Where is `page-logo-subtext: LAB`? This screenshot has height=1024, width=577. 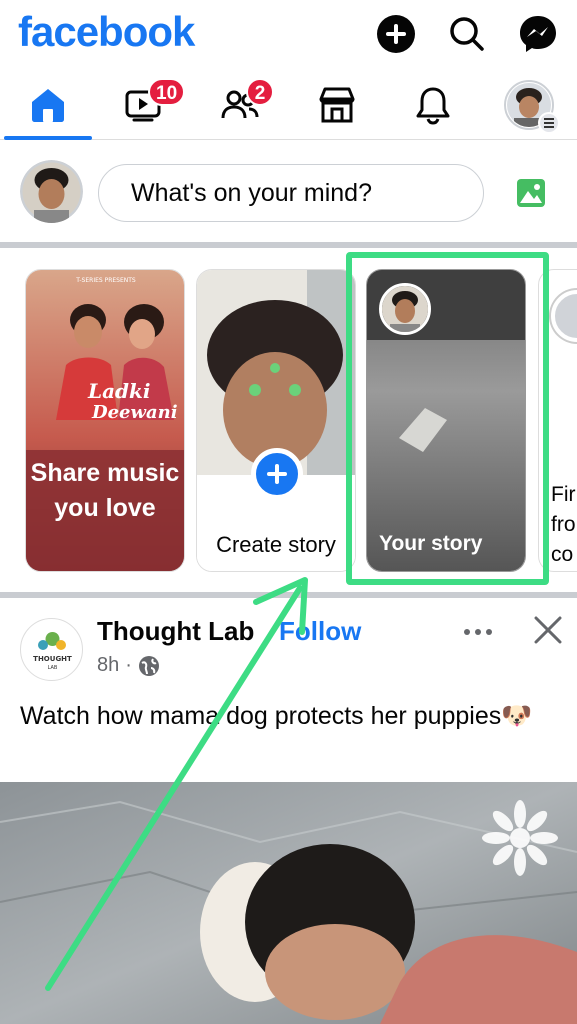 page-logo-subtext: LAB is located at coordinates (53, 668).